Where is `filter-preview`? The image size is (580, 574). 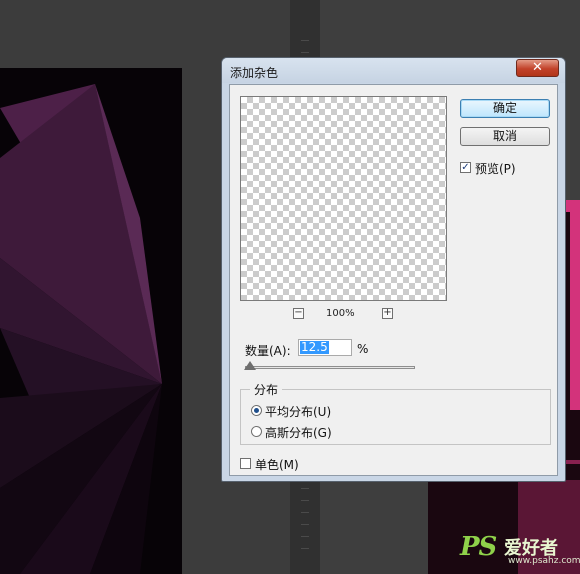
filter-preview is located at coordinates (343, 198).